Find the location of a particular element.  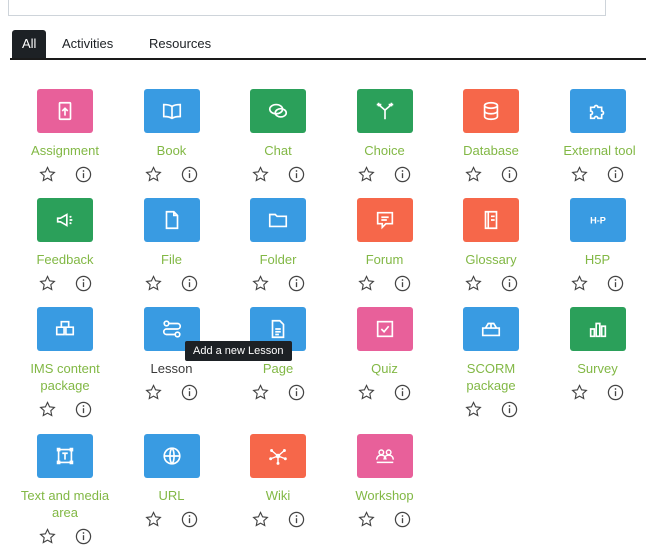

module-label: H5P is located at coordinates (595, 259).